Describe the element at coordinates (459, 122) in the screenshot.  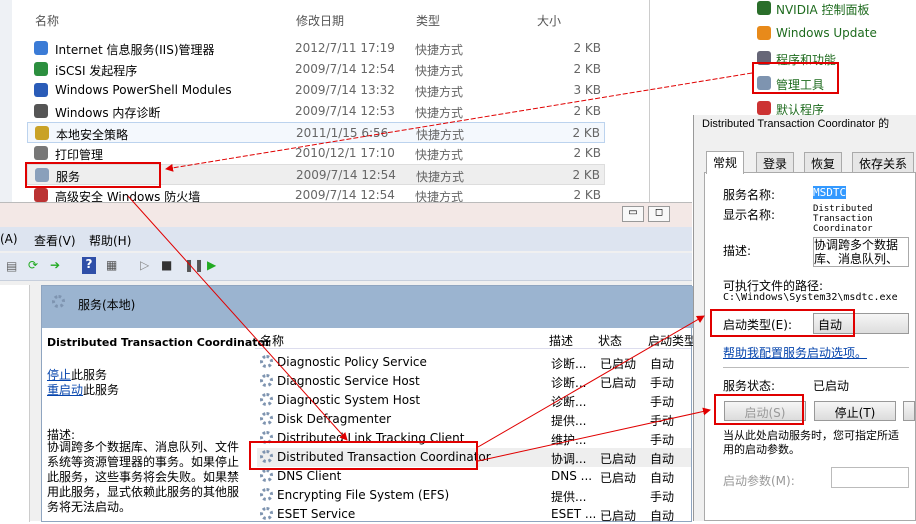
I see `arrow-to-services` at that location.